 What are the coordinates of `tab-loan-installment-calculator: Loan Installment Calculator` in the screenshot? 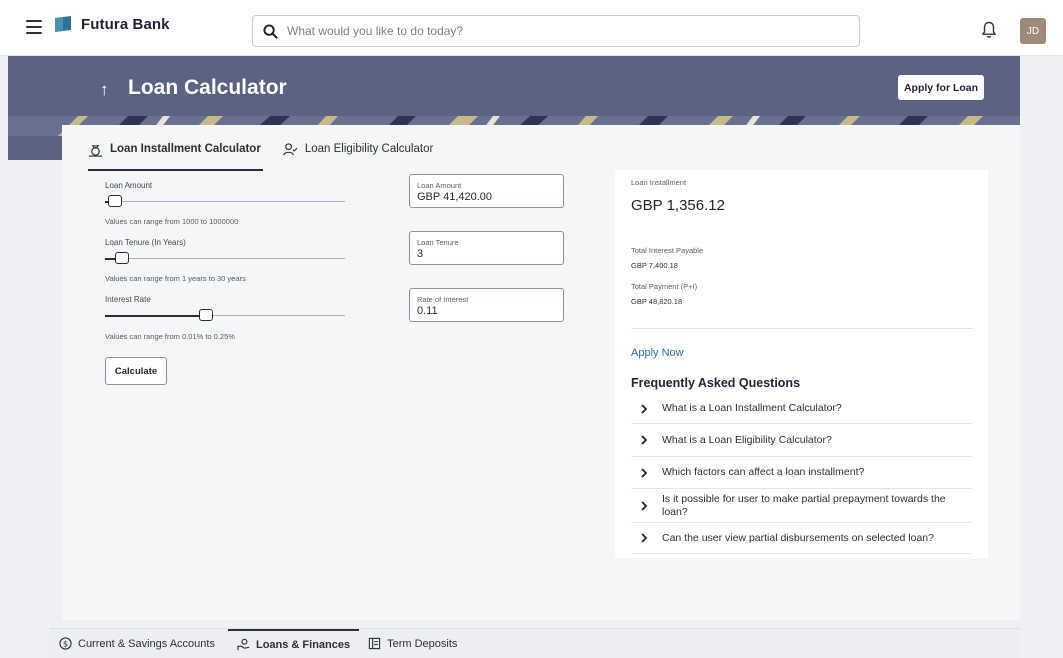 It's located at (175, 157).